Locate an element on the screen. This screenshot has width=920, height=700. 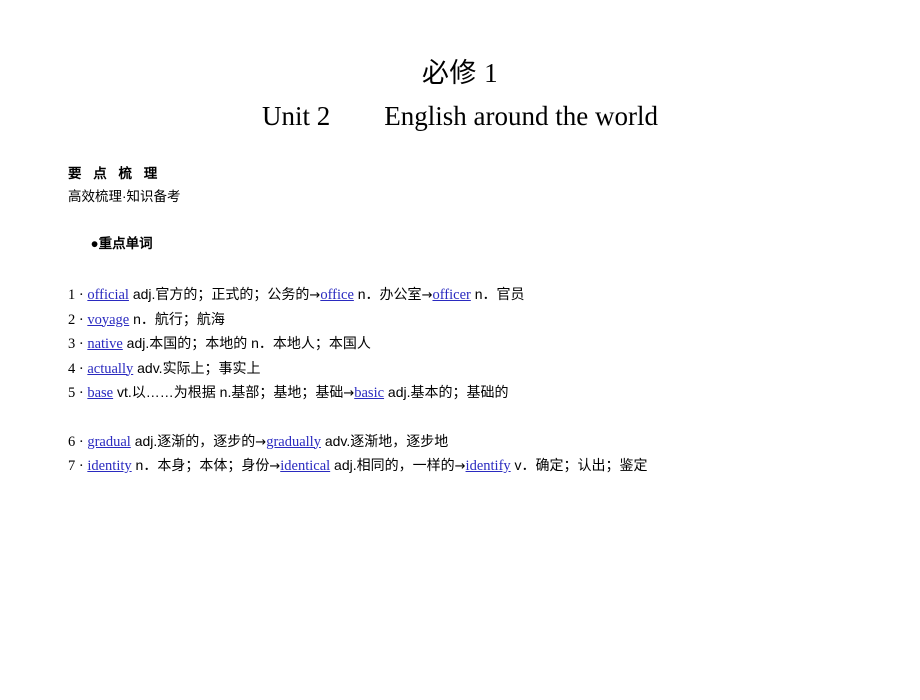
definition-text: v．确定；认出；鉴定 is located at coordinates (579, 465).